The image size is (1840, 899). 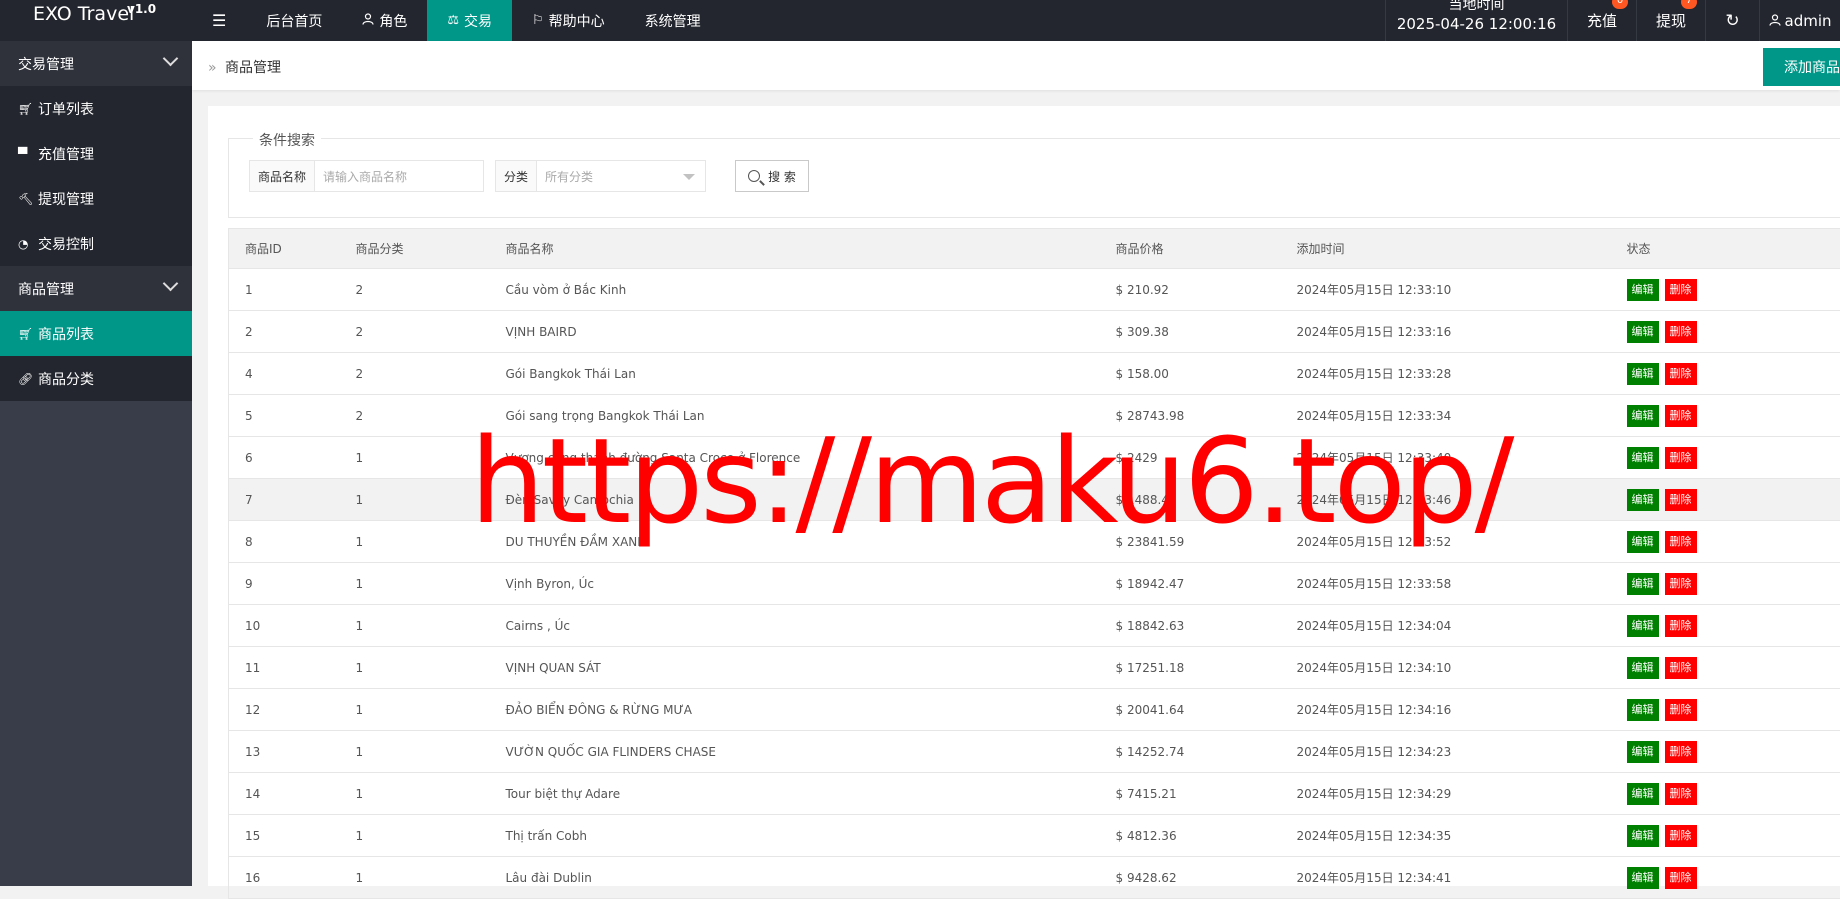 I want to click on cell-name: Thị trấn Cobh, so click(x=811, y=836).